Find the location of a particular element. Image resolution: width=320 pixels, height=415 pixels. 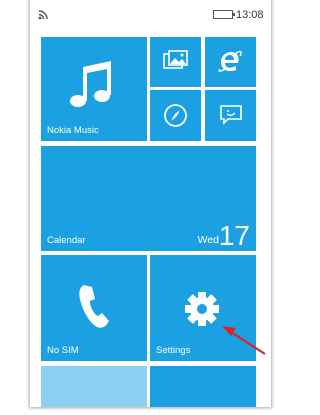

photos-tile is located at coordinates (175, 62).